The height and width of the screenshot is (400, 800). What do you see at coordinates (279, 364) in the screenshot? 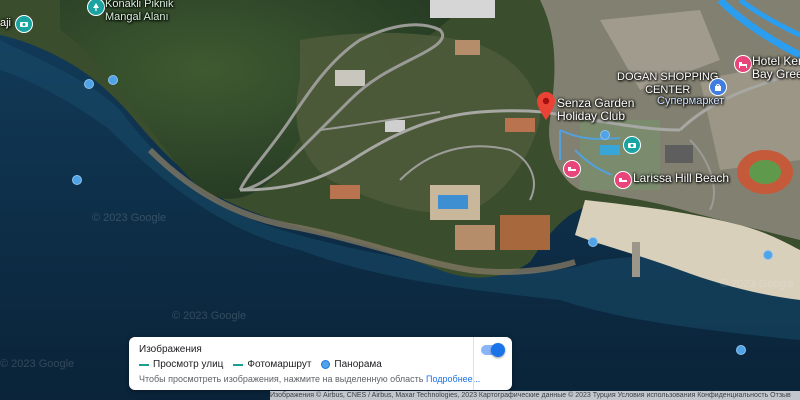
I see `legend-photo-route-label: Фотомаршрут` at bounding box center [279, 364].